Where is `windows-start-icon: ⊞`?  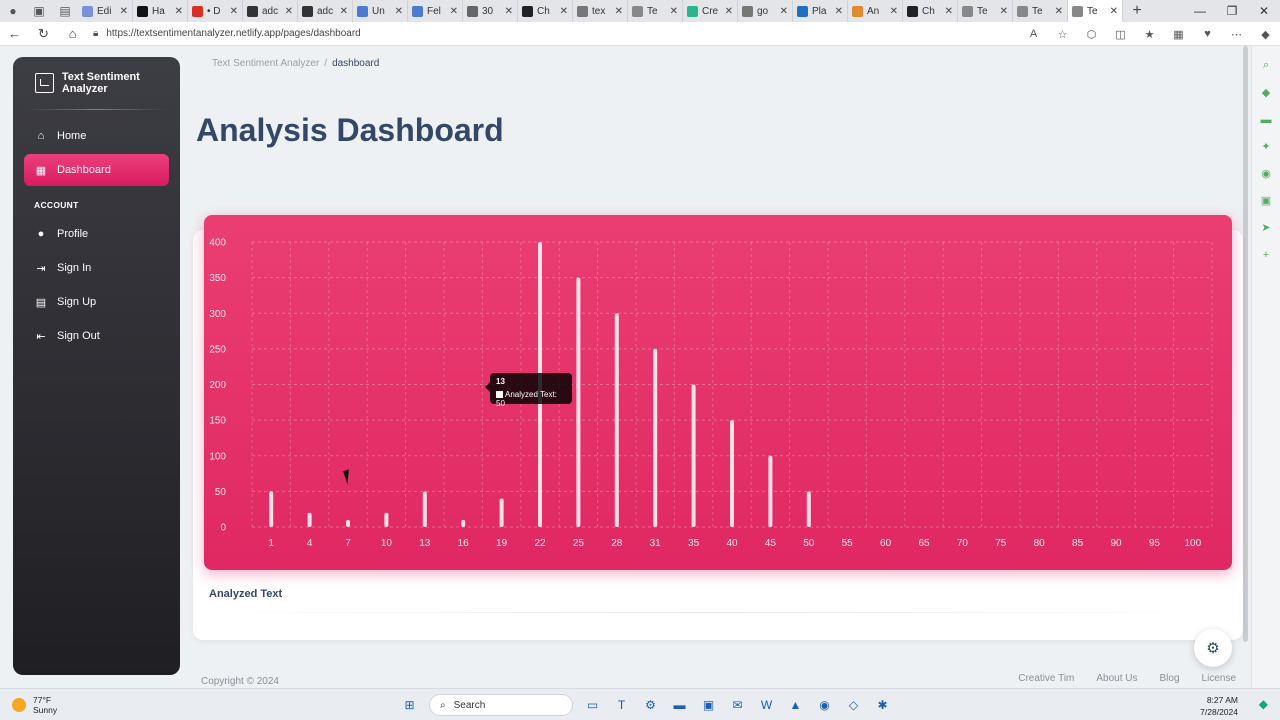 windows-start-icon: ⊞ is located at coordinates (409, 705).